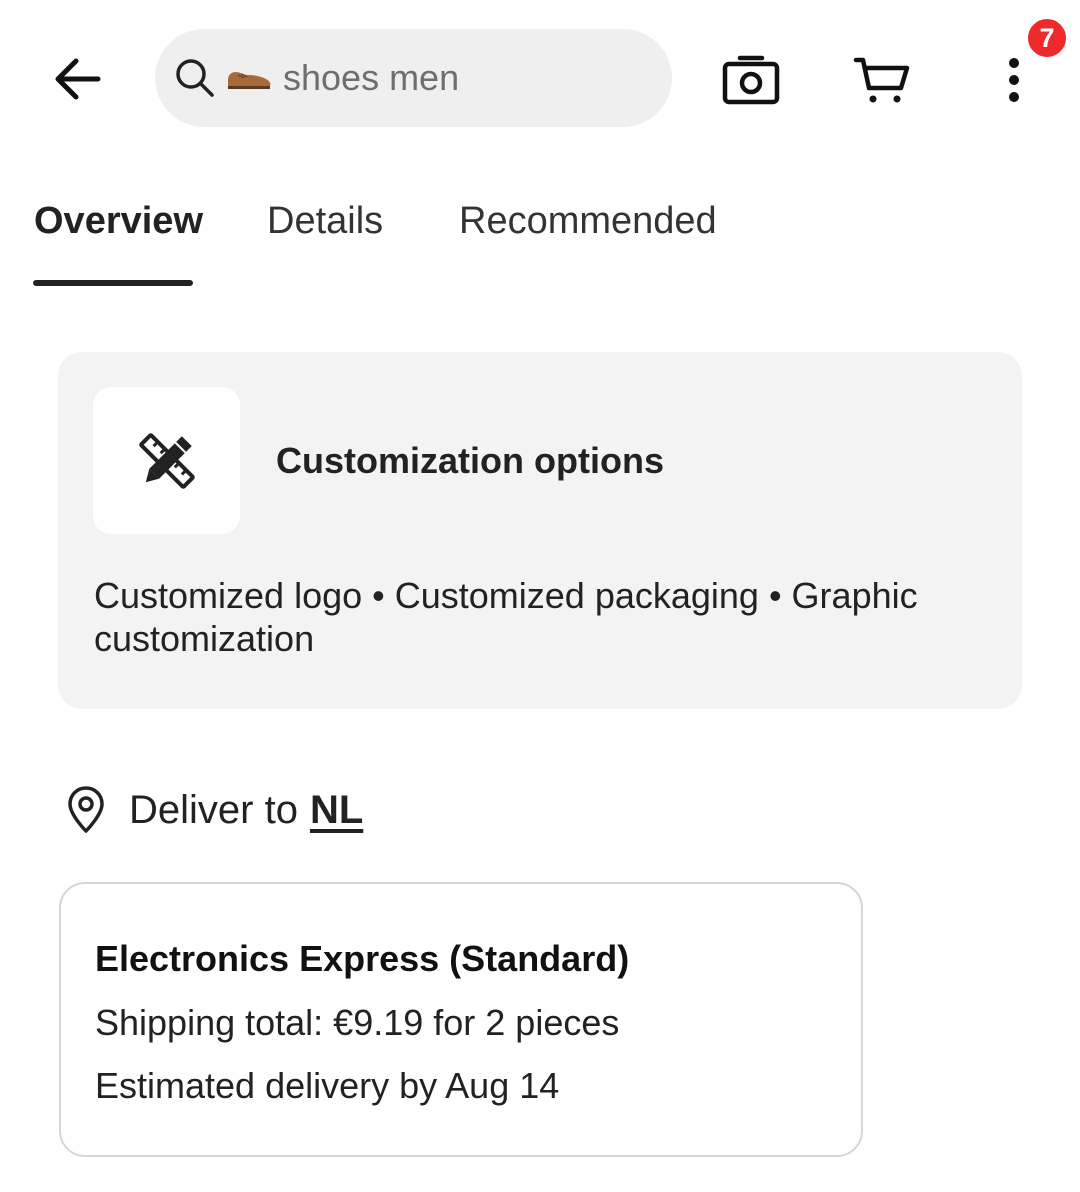  I want to click on camera-search-button, so click(751, 80).